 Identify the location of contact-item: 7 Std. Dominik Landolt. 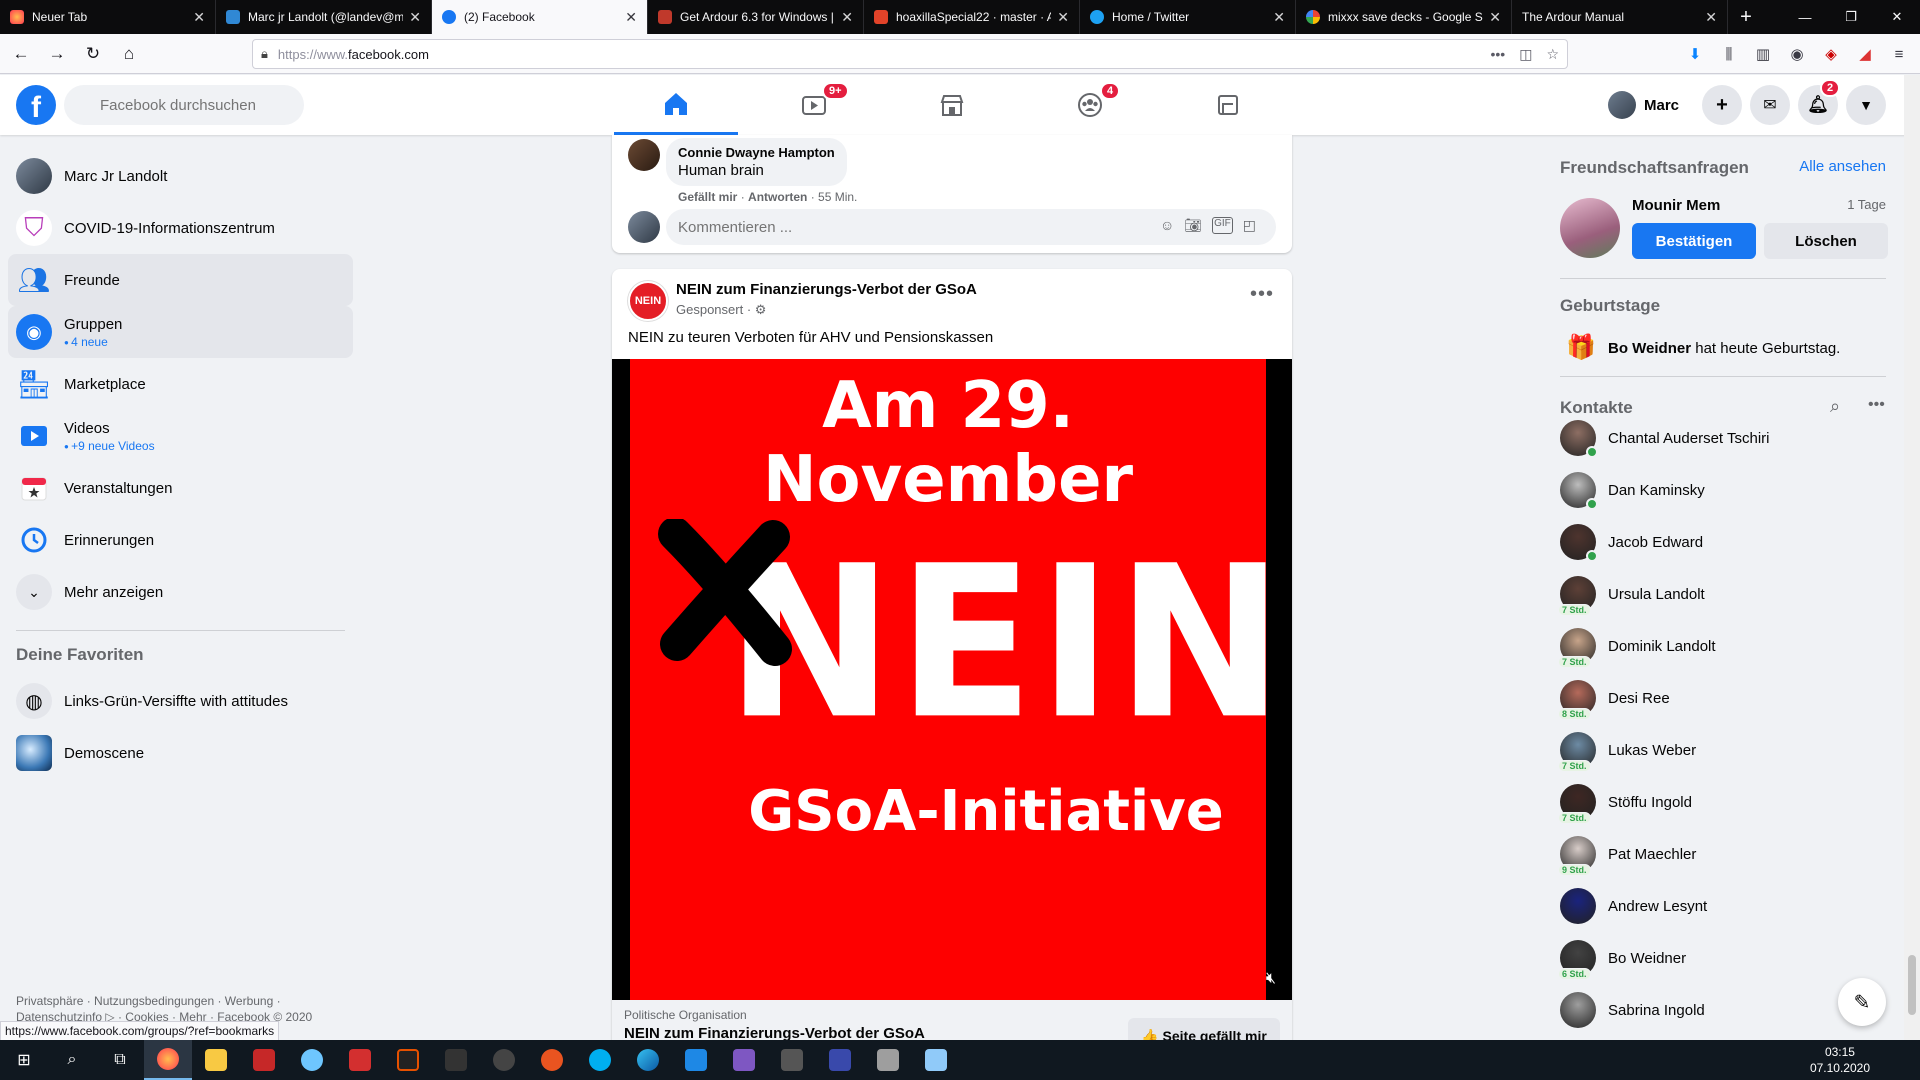
(1724, 646).